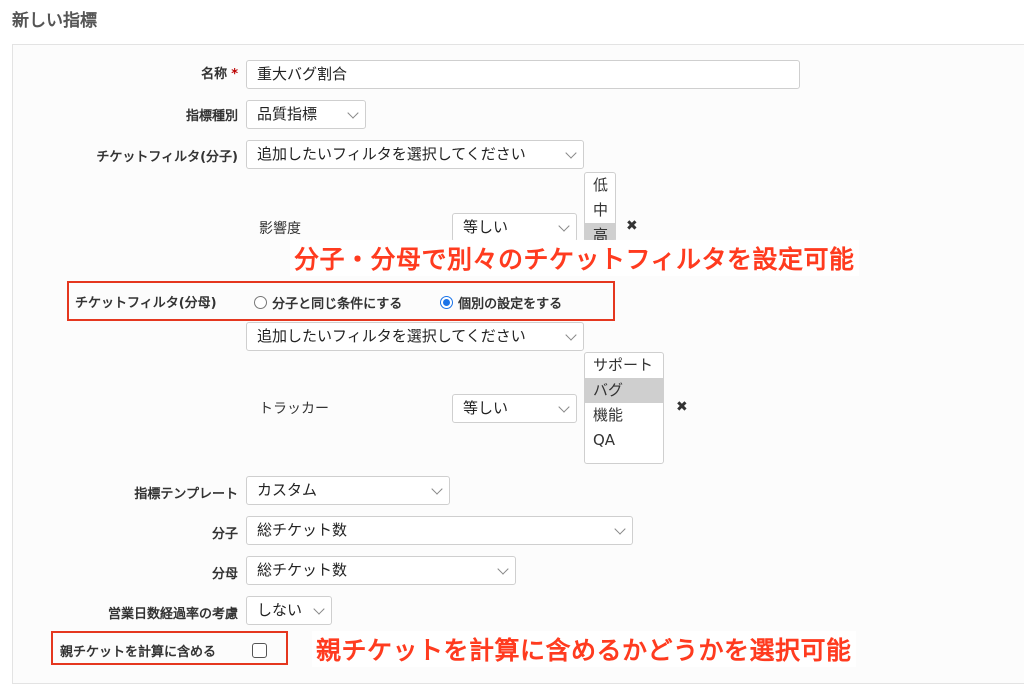  What do you see at coordinates (172, 614) in the screenshot?
I see `business-days-label: 営業日数経過率の考慮` at bounding box center [172, 614].